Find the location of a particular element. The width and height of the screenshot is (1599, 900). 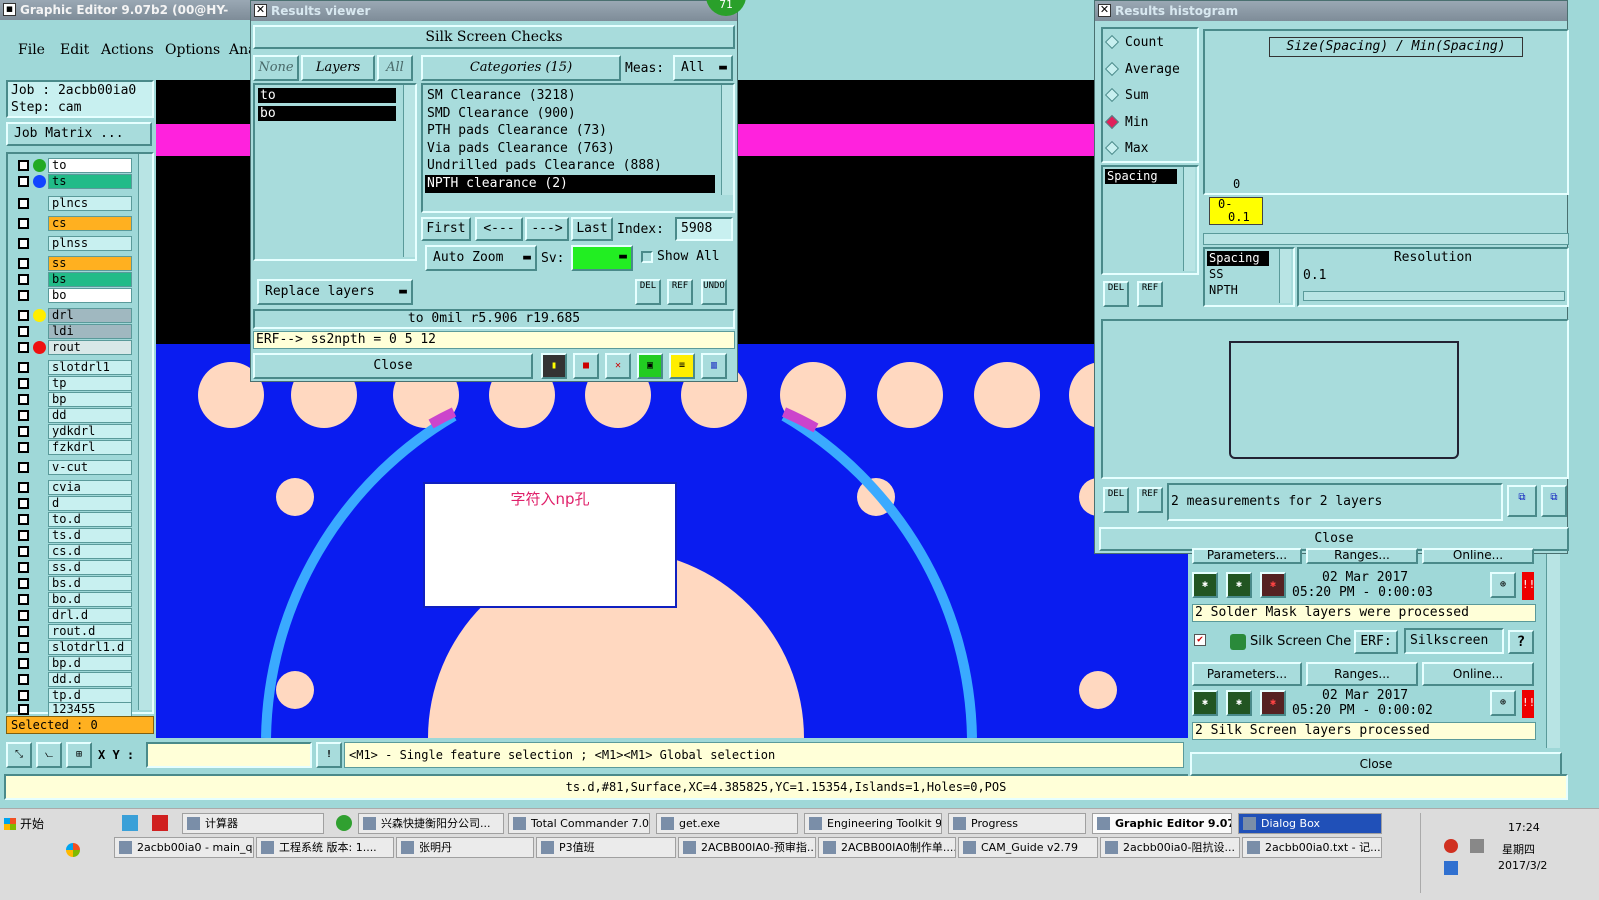

cl-help-button: ? is located at coordinates (1521, 642).